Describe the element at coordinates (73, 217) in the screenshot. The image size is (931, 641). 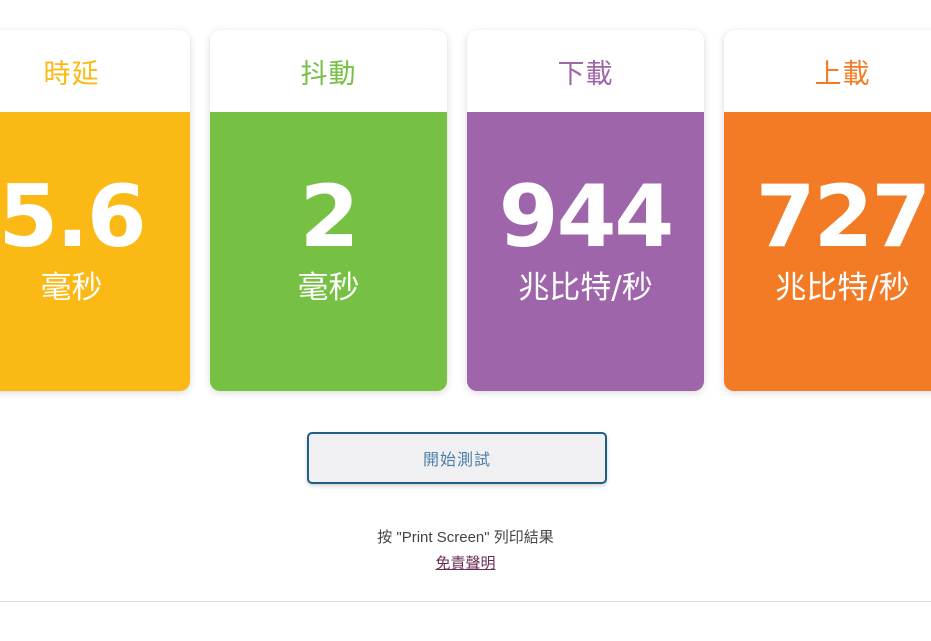
I see `latency-value: 5.6` at that location.